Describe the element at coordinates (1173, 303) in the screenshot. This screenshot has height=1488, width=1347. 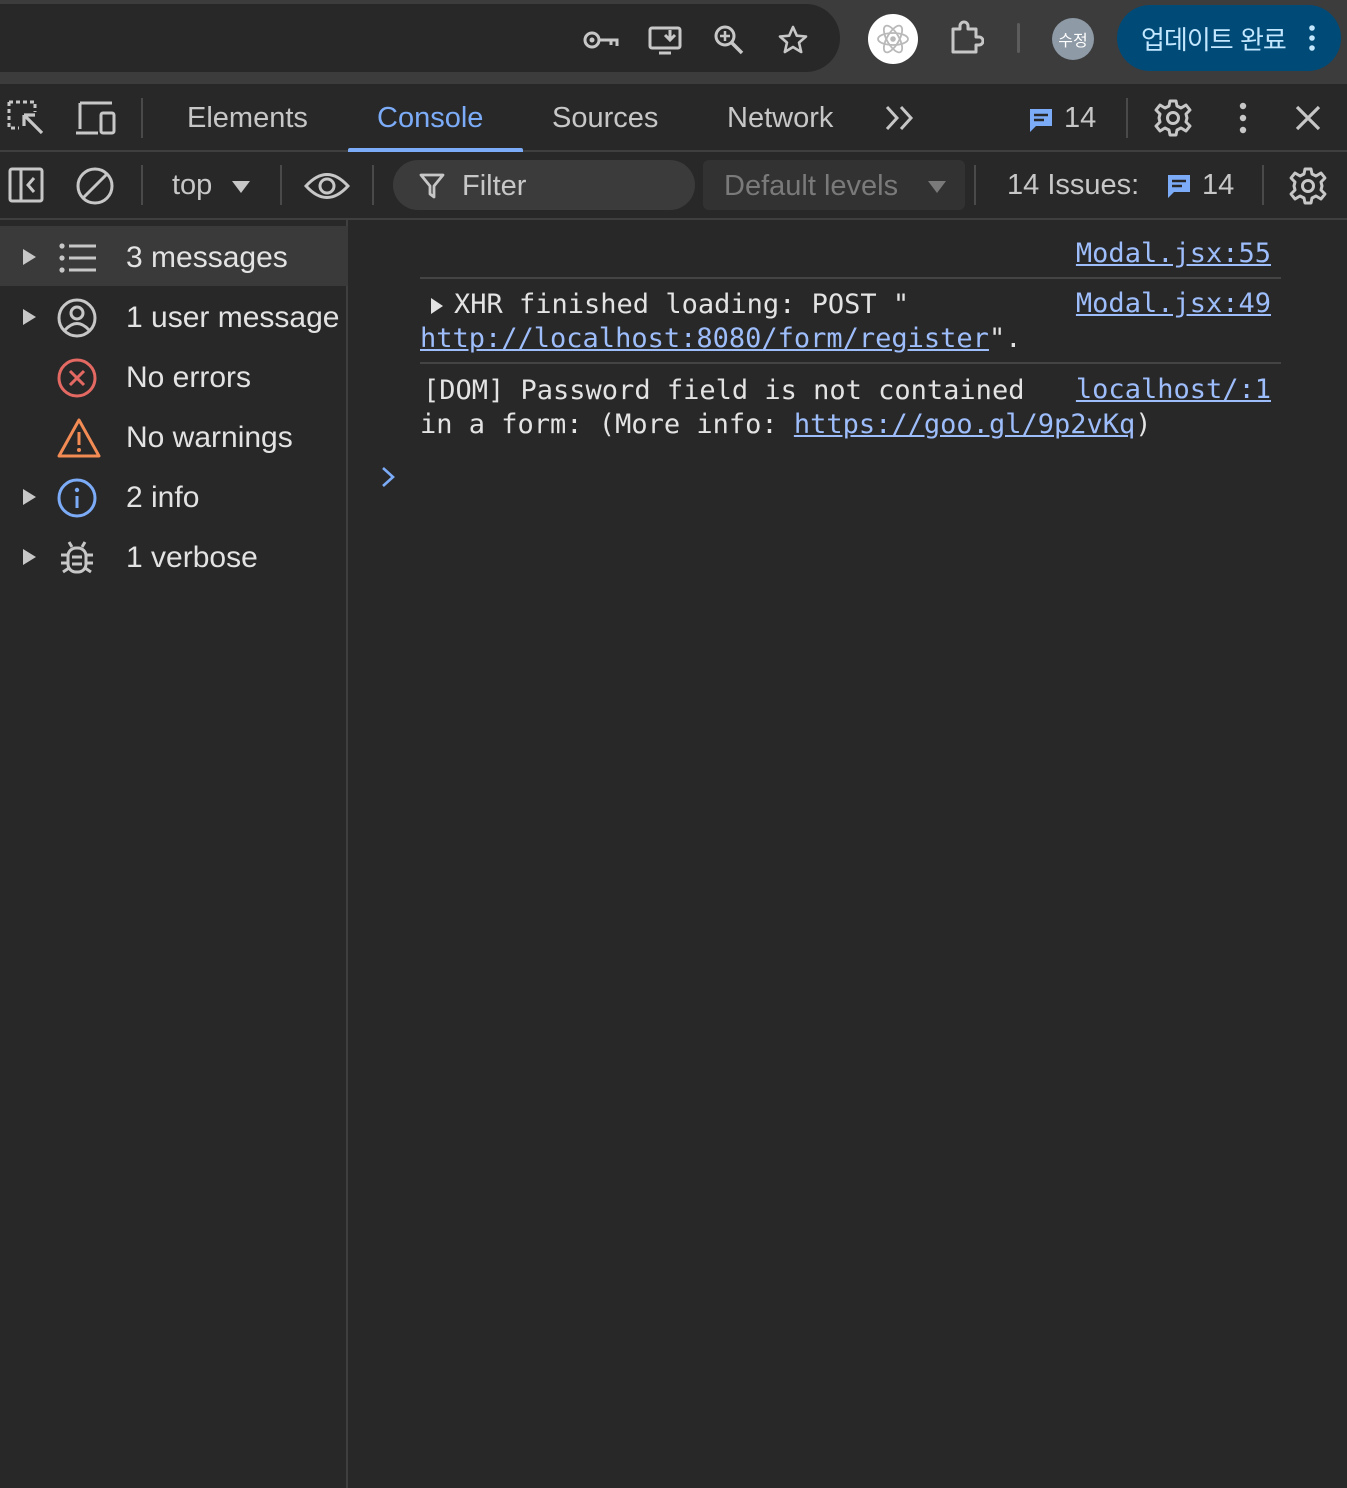
I see `message-source-link: Modal.jsx:49` at that location.